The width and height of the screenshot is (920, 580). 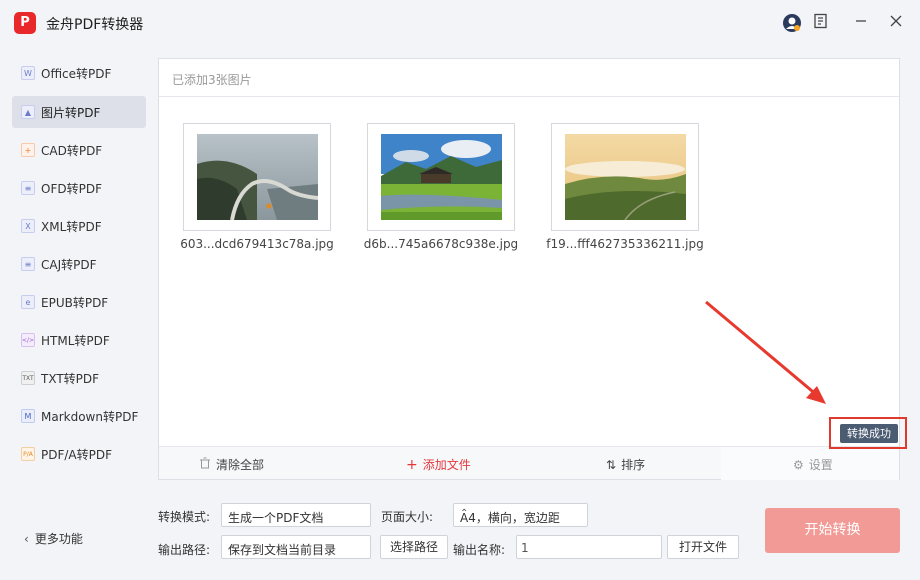 What do you see at coordinates (184, 517) in the screenshot?
I see `mode-label: 转换模式:` at bounding box center [184, 517].